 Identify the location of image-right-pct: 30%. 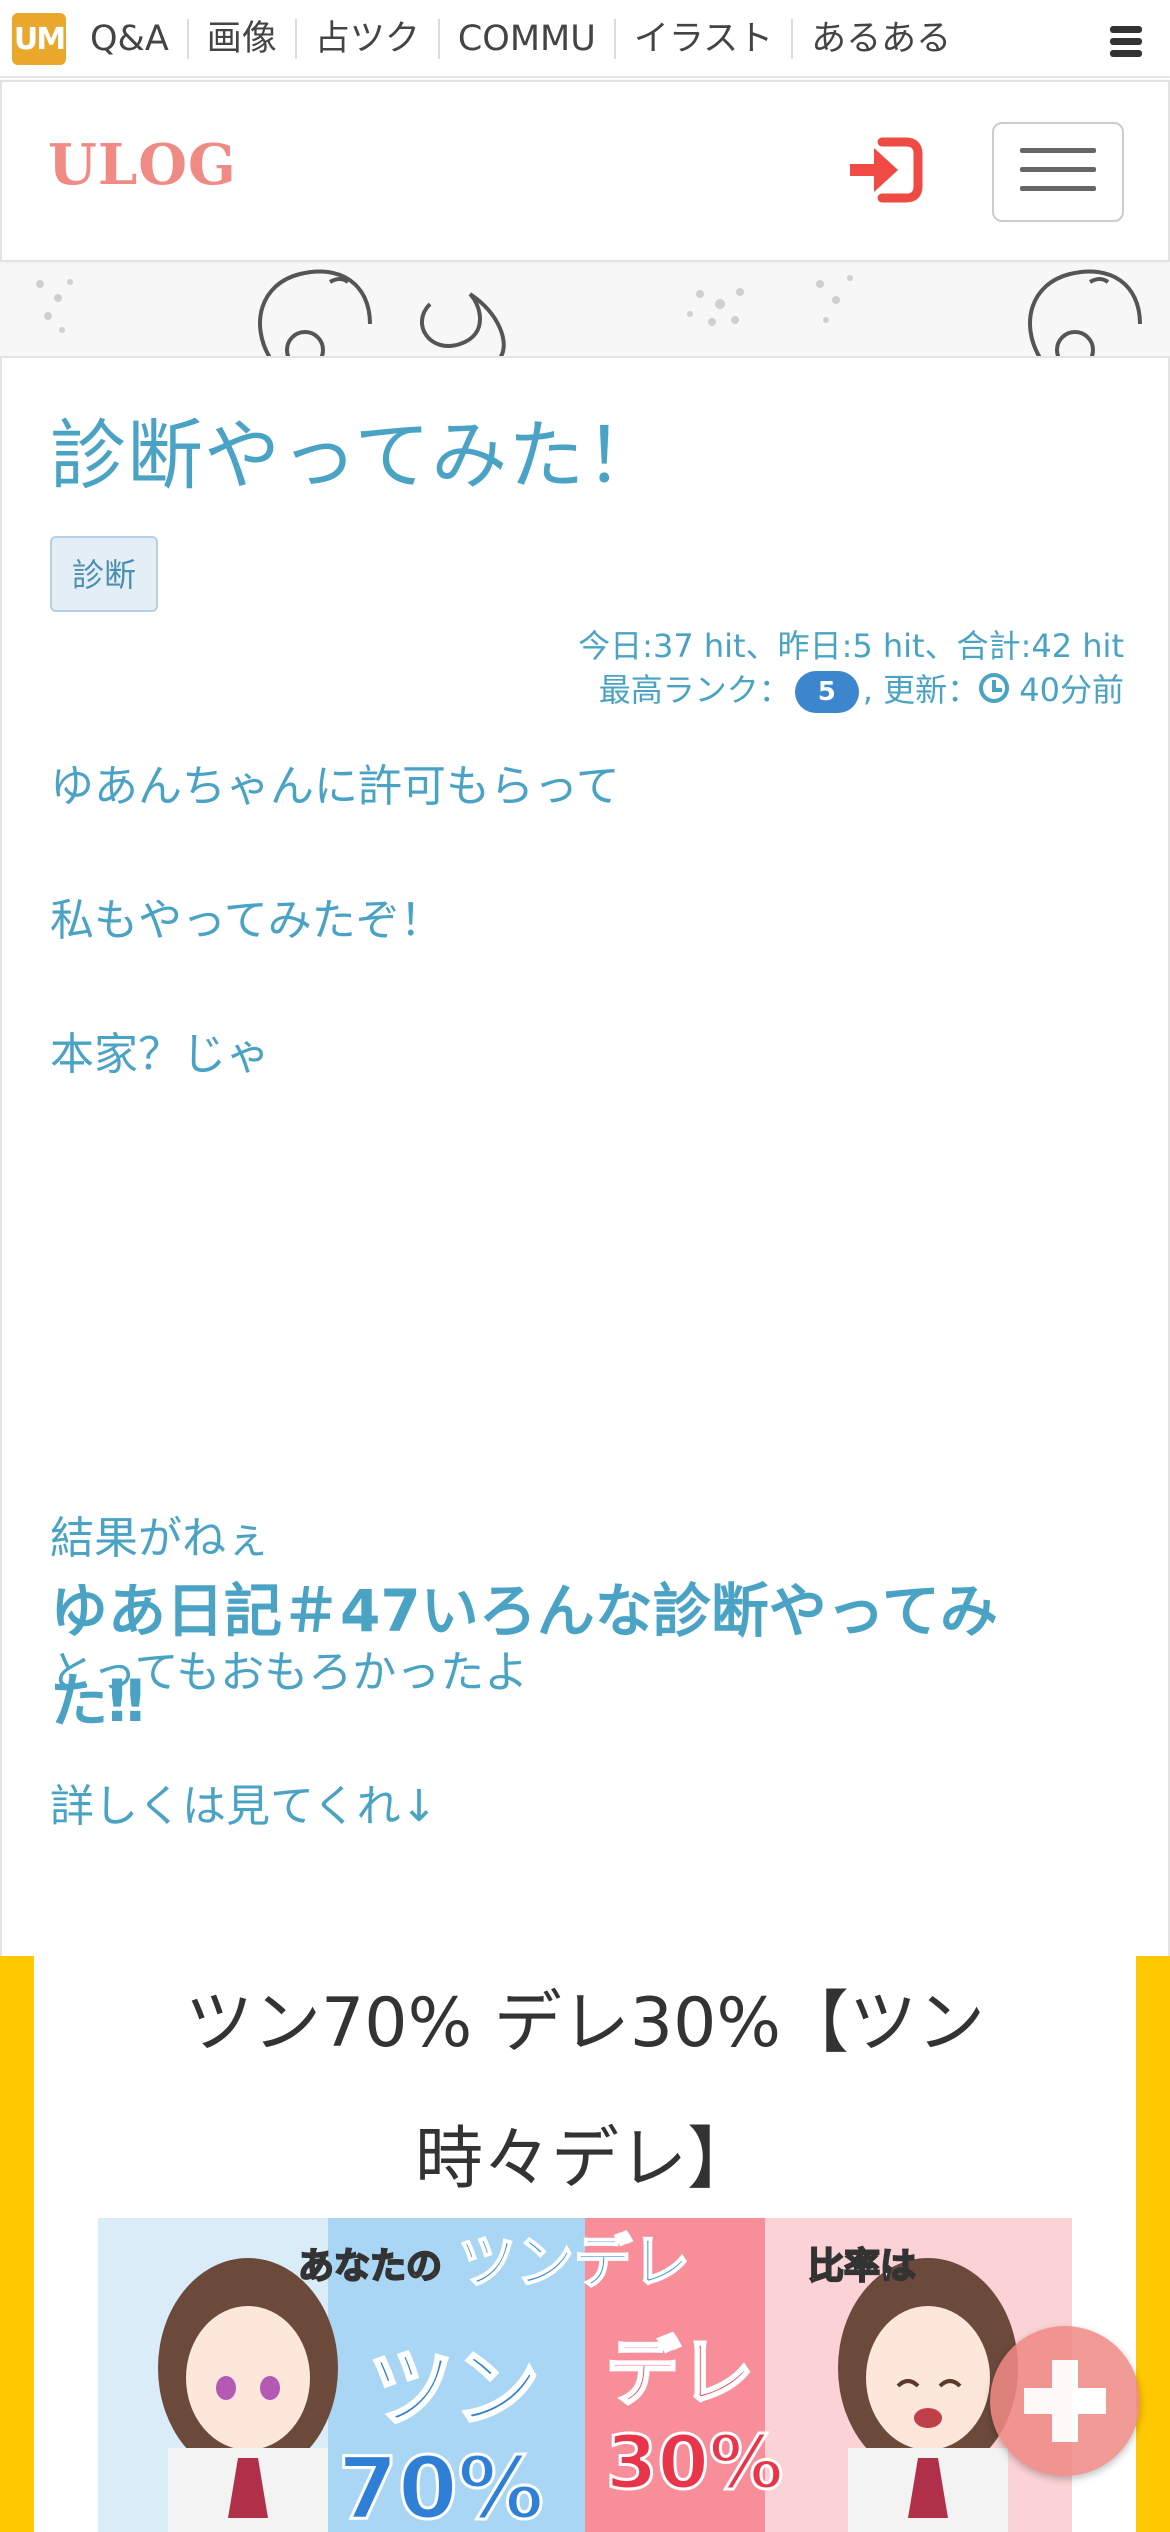
(694, 2463).